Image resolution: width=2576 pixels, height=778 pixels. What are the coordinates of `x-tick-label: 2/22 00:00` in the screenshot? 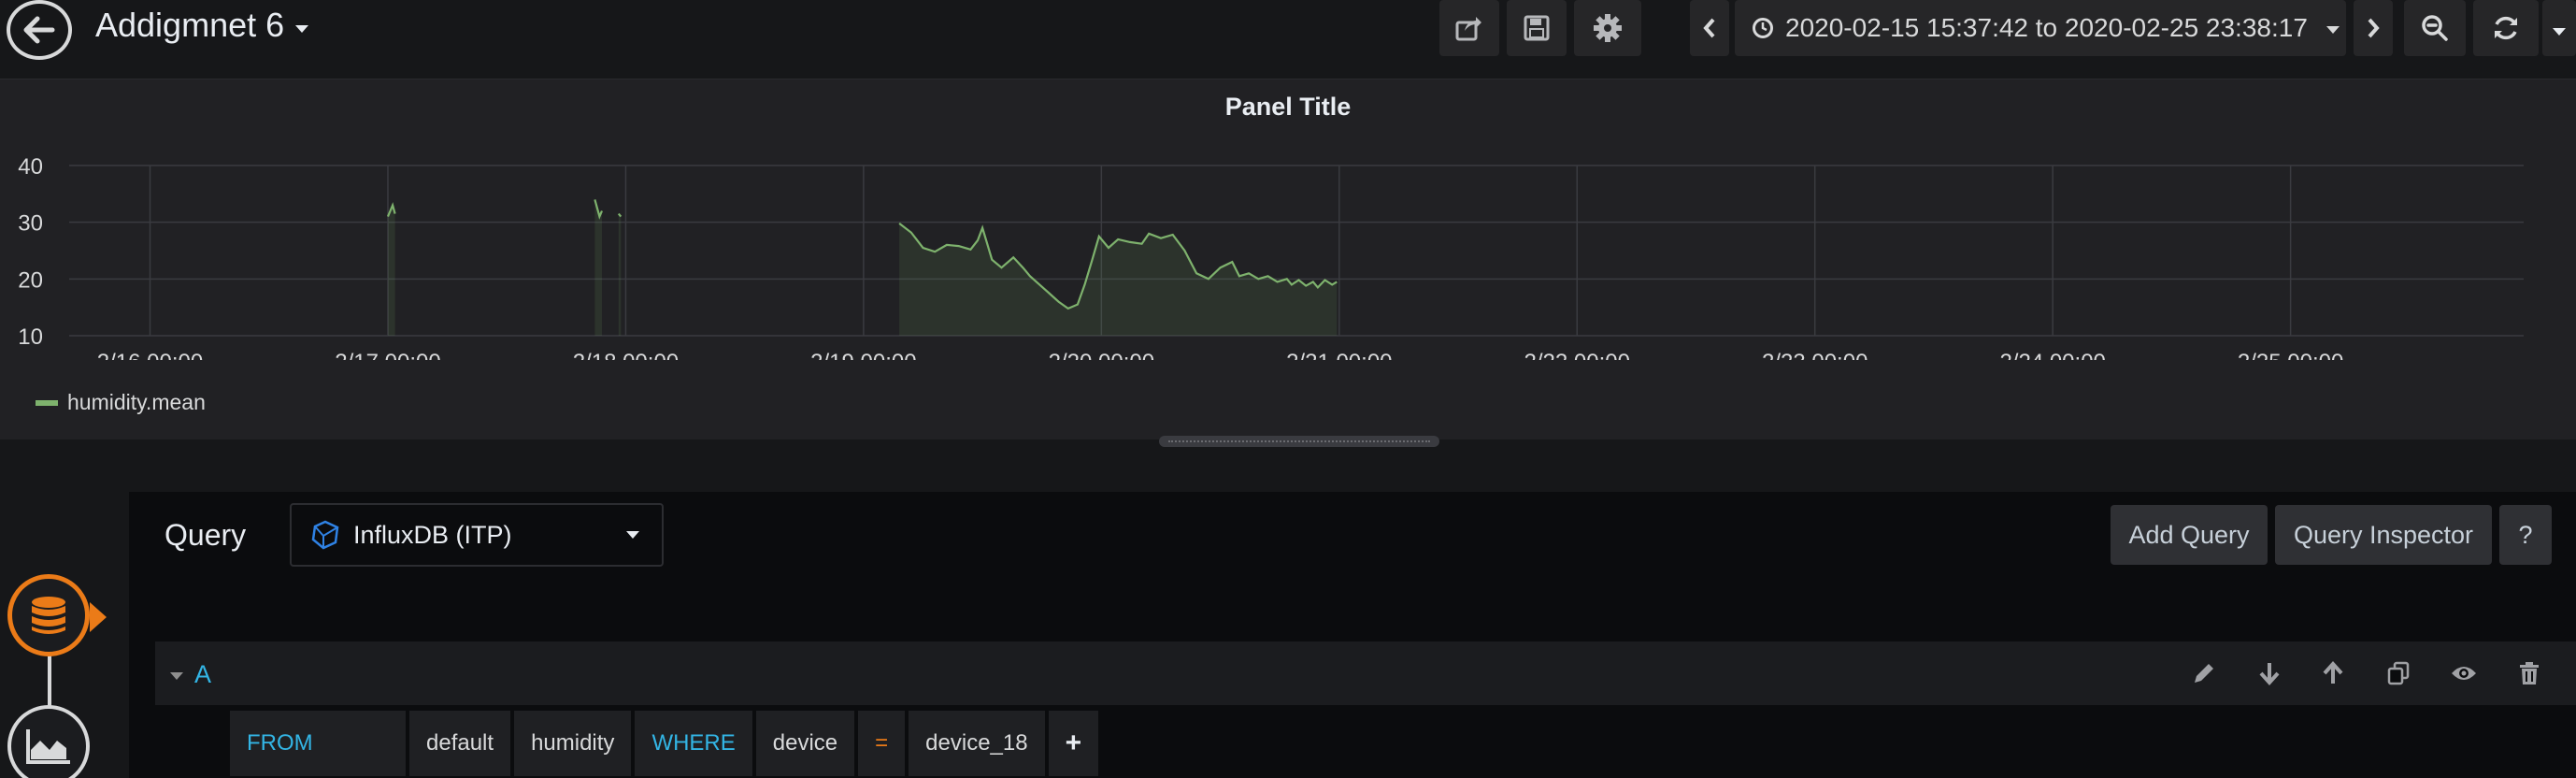 It's located at (1577, 355).